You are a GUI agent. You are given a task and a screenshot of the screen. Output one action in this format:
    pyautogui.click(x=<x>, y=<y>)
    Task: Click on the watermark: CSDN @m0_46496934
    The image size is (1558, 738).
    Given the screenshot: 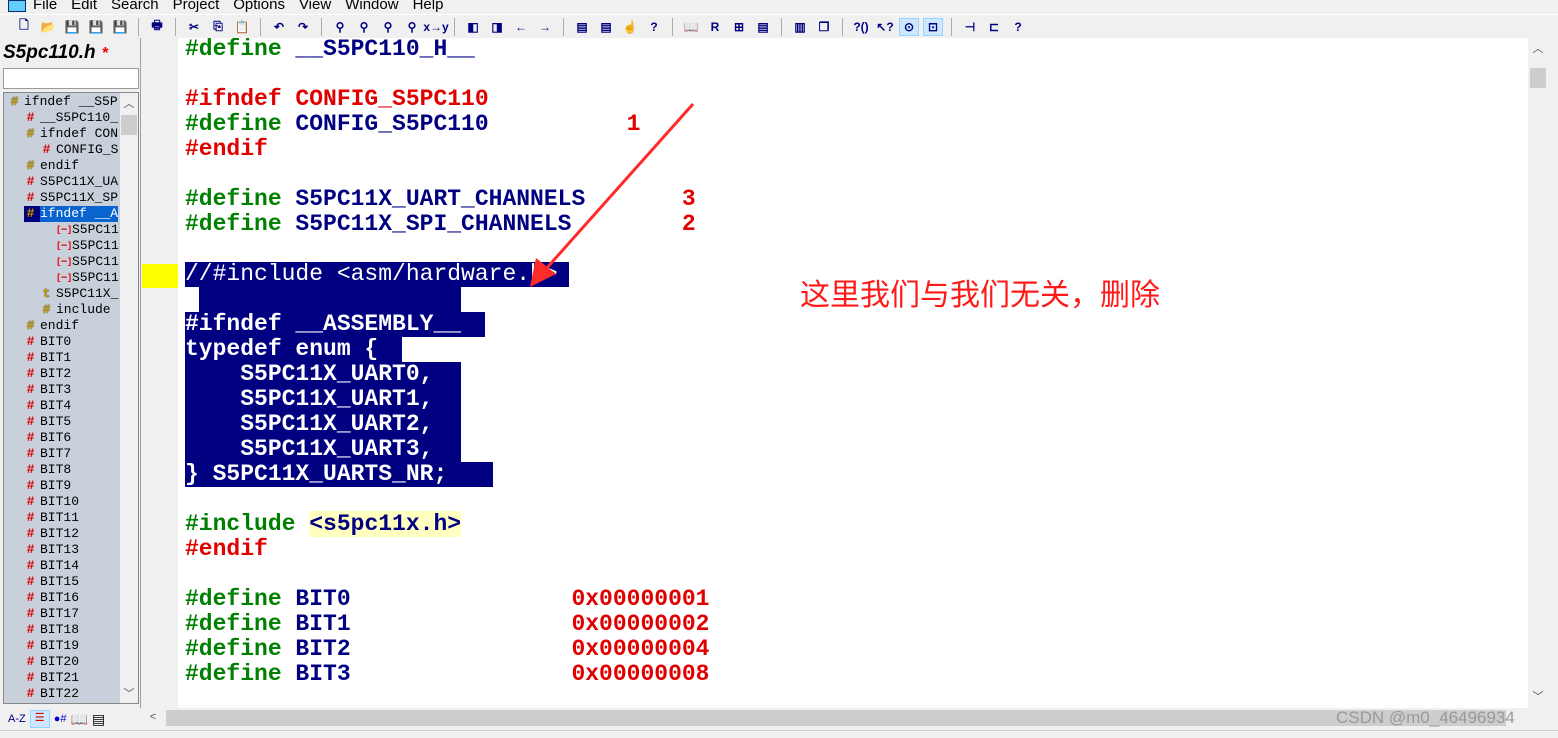 What is the action you would take?
    pyautogui.click(x=1425, y=717)
    